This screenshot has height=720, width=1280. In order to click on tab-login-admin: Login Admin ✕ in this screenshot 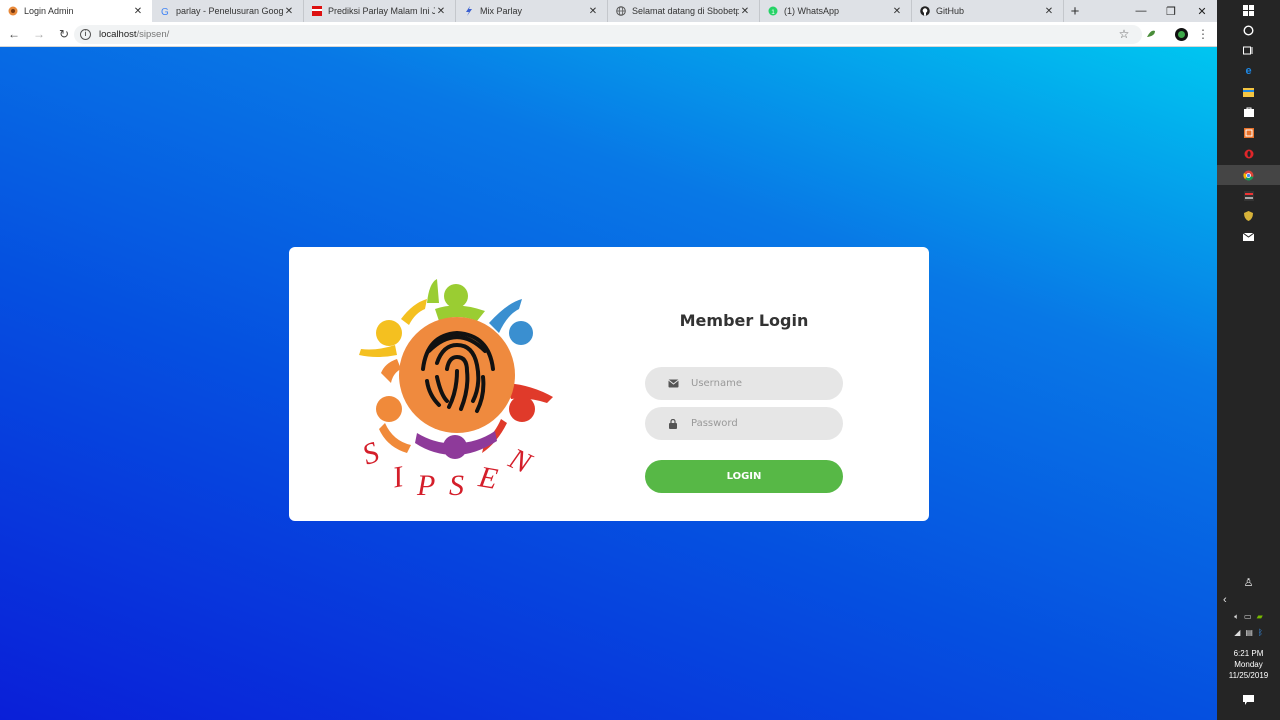, I will do `click(76, 11)`.